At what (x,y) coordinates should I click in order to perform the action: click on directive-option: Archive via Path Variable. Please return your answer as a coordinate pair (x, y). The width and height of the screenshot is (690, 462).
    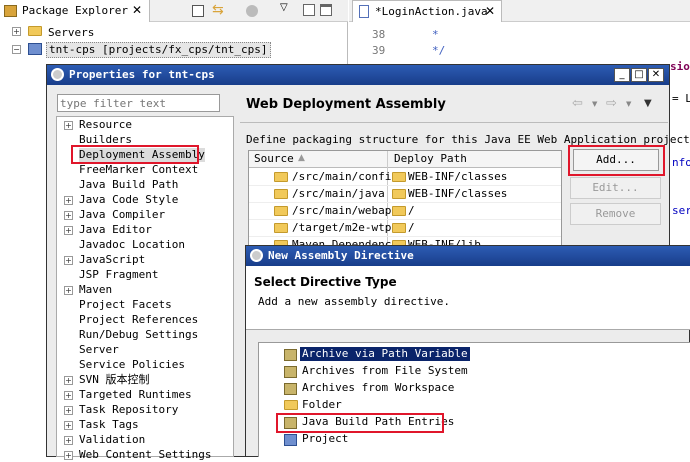
    Looking at the image, I should click on (385, 354).